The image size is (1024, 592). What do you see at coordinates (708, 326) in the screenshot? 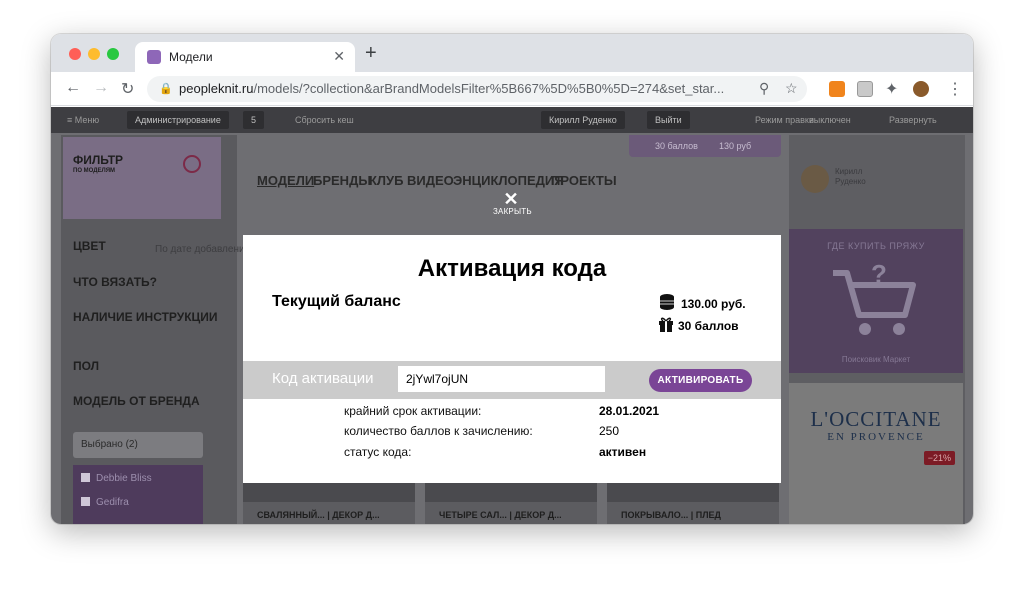
I see `balance-points: 30 баллов` at bounding box center [708, 326].